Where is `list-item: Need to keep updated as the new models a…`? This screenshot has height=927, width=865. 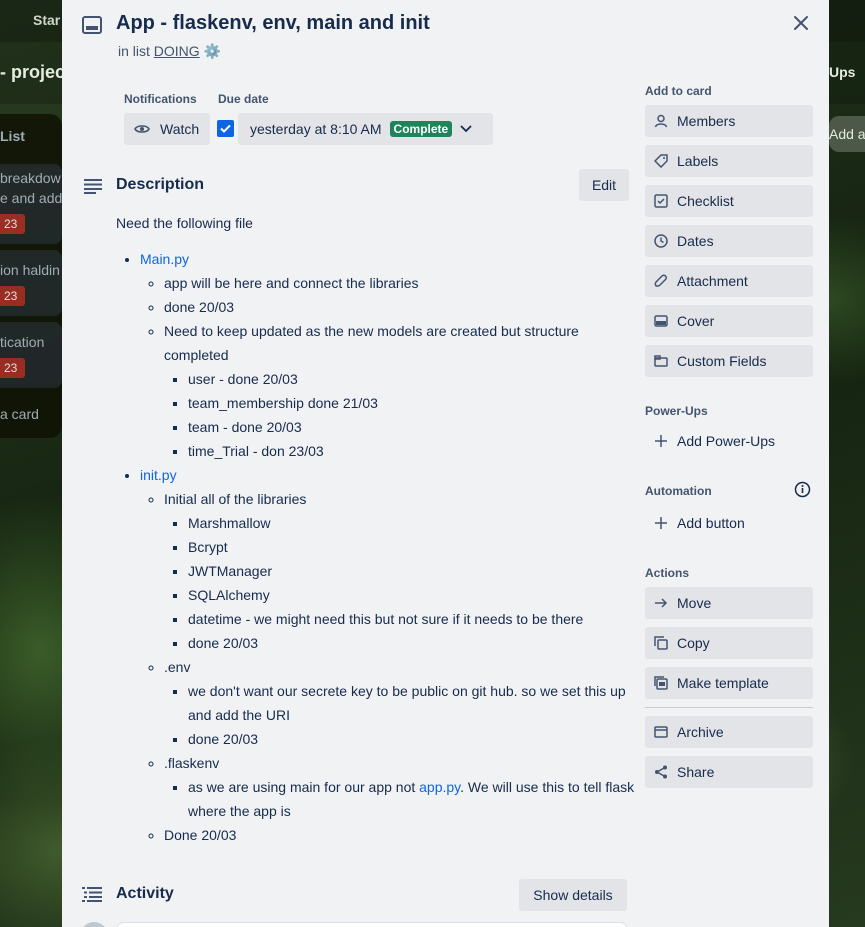 list-item: Need to keep updated as the new models a… is located at coordinates (400, 391).